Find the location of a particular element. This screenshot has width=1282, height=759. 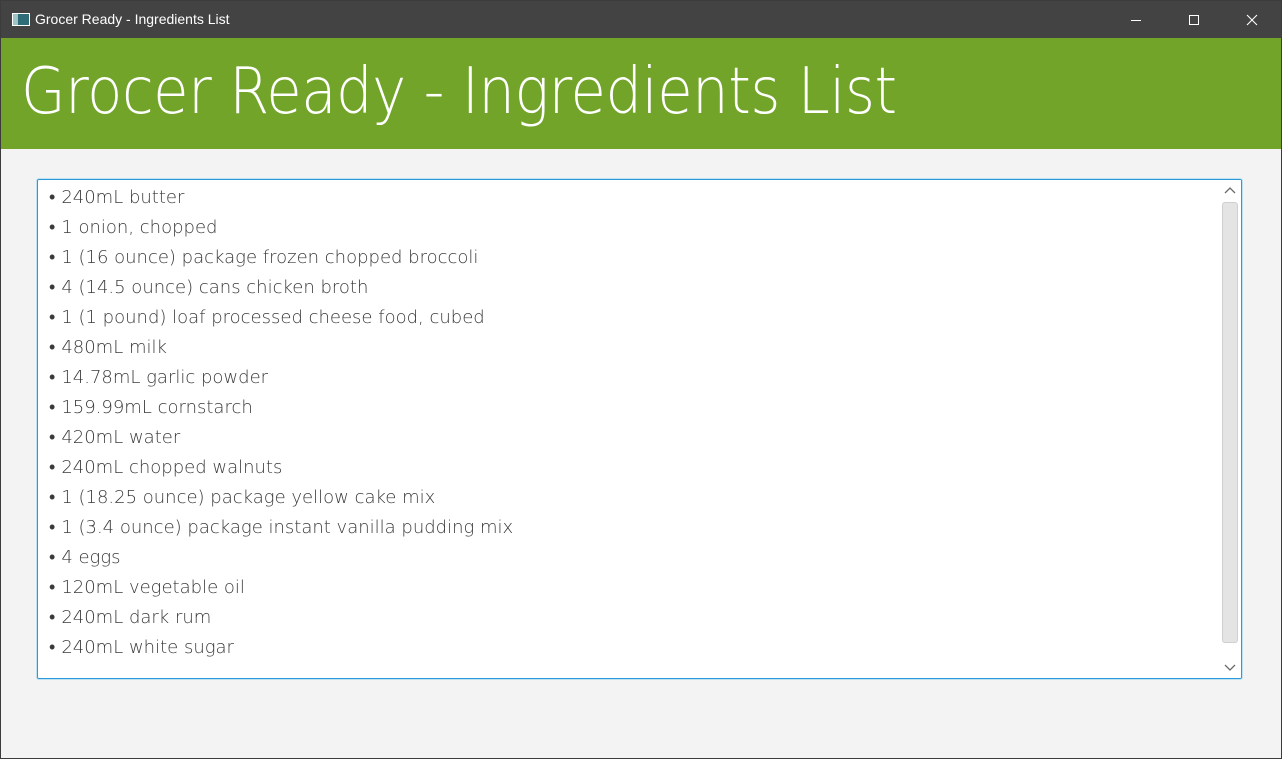

app-window-icon is located at coordinates (21, 19).